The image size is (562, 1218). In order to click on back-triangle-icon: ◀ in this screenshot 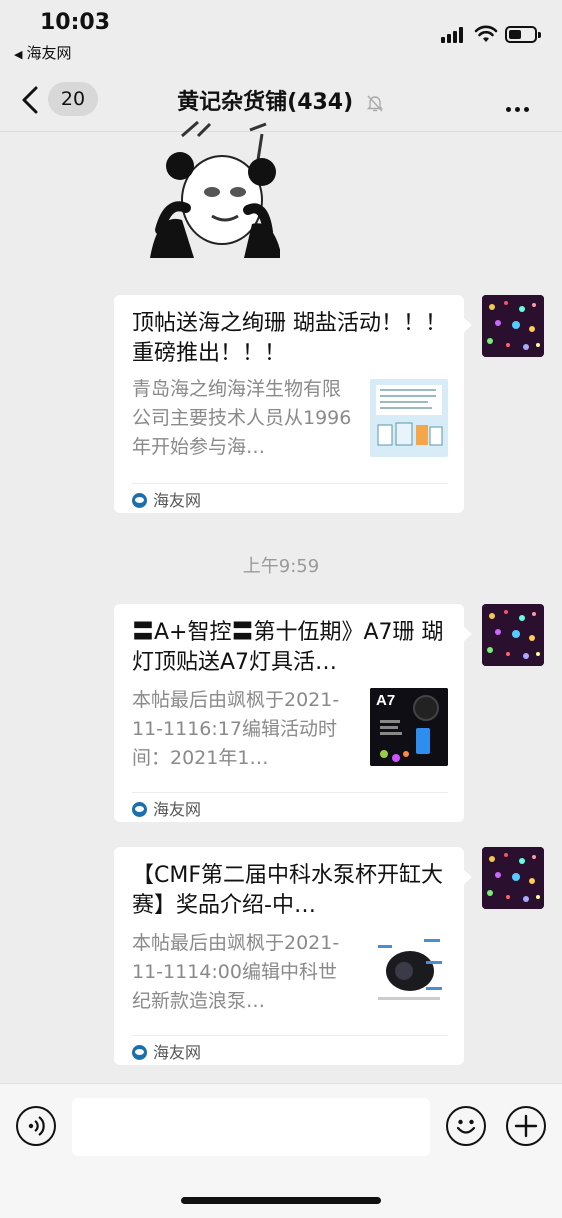, I will do `click(18, 54)`.